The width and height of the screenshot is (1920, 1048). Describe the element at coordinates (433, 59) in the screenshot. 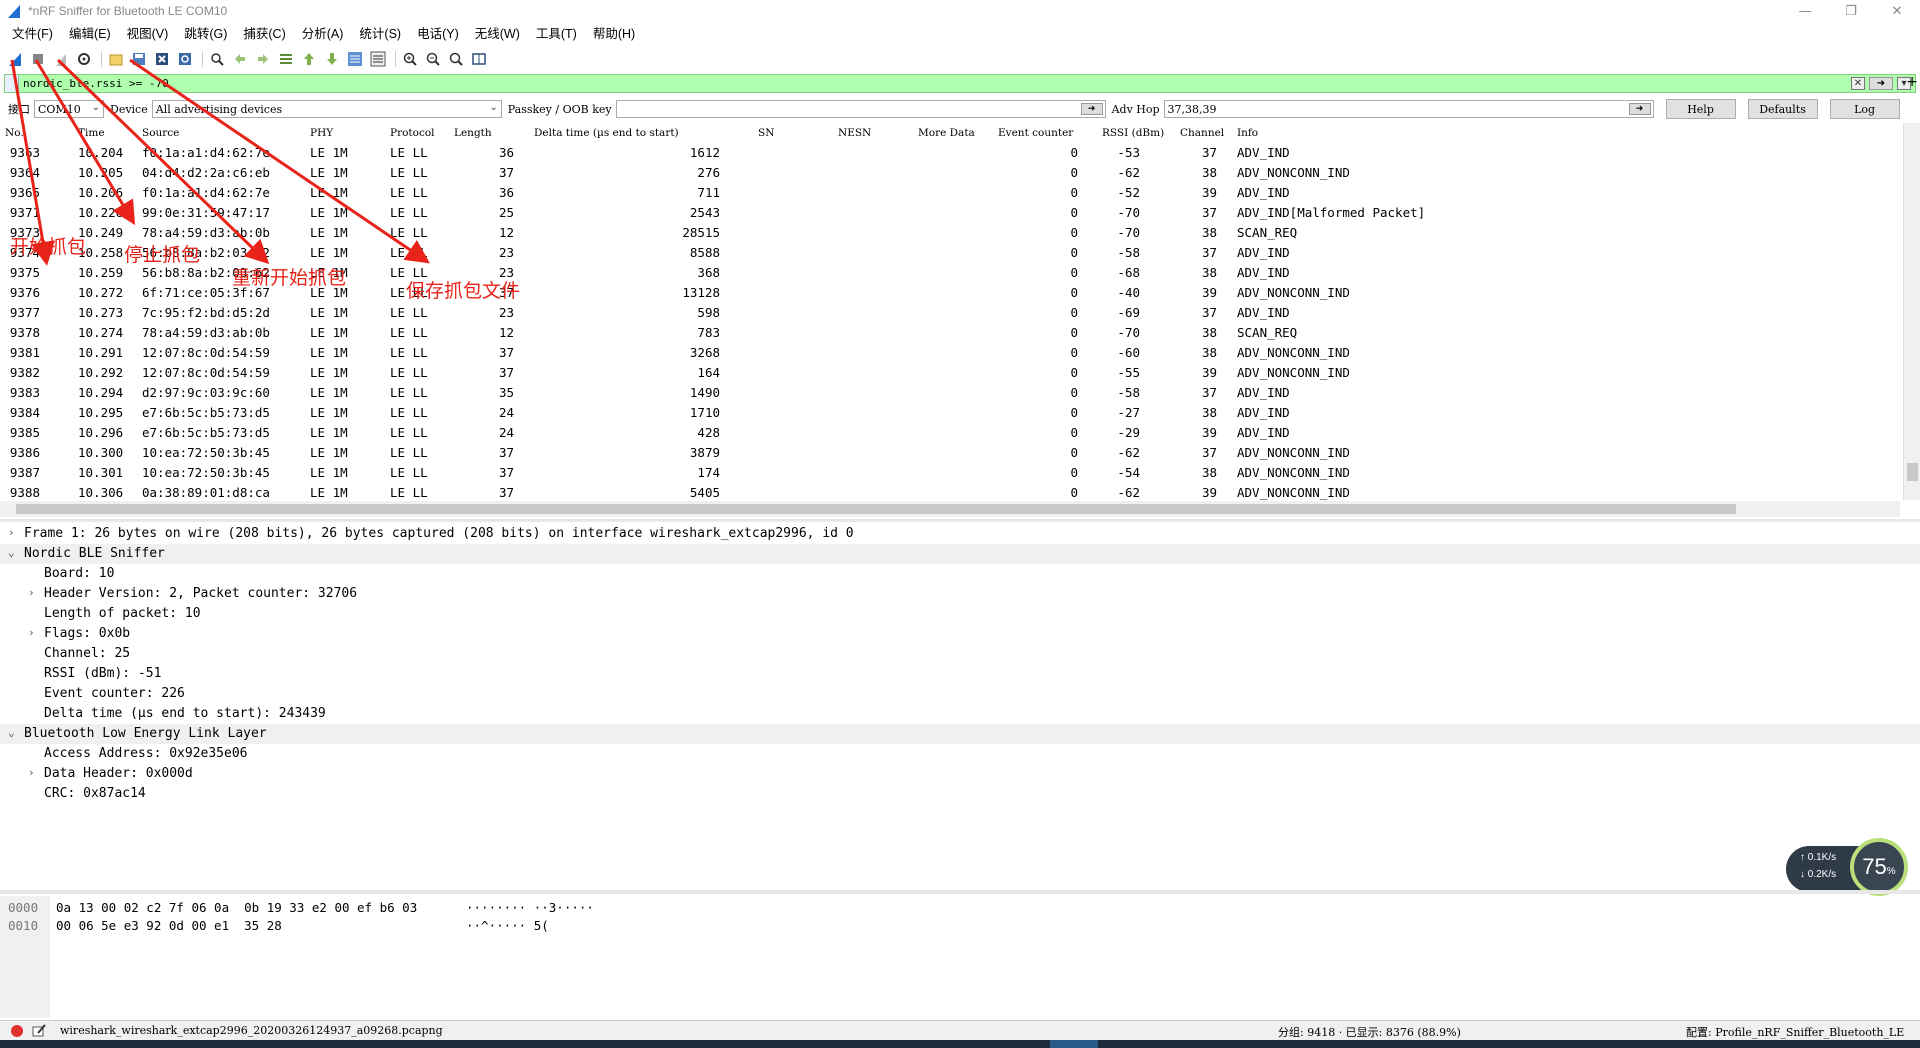

I see `zoom-out-icon` at that location.